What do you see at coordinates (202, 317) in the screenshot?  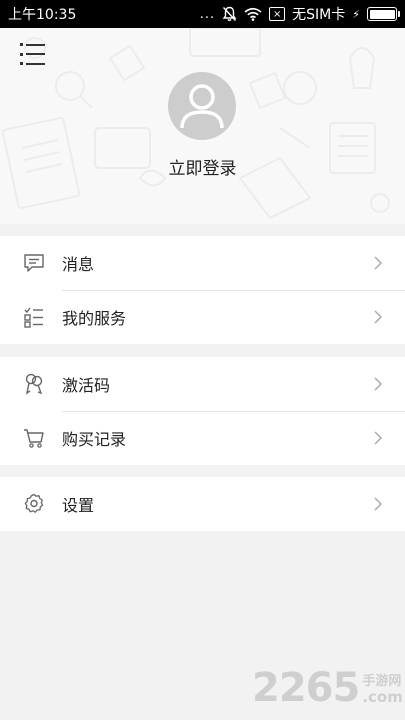 I see `menu-item-my-services: 我的服务` at bounding box center [202, 317].